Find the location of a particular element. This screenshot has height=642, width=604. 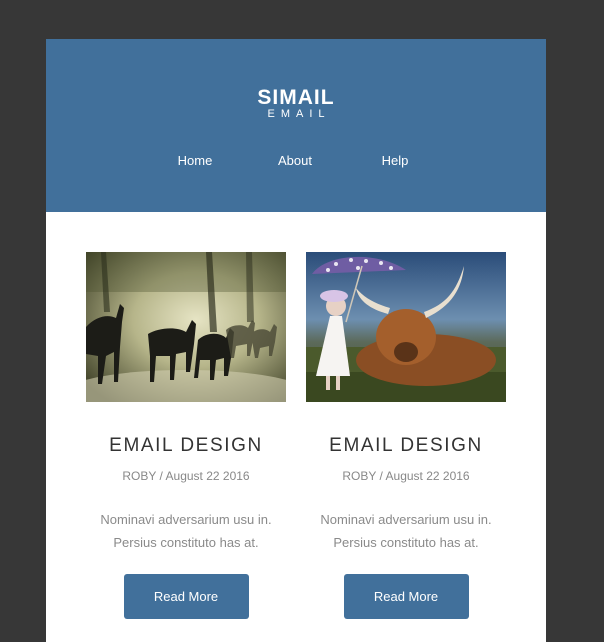

nav-about-link: About is located at coordinates (295, 160).